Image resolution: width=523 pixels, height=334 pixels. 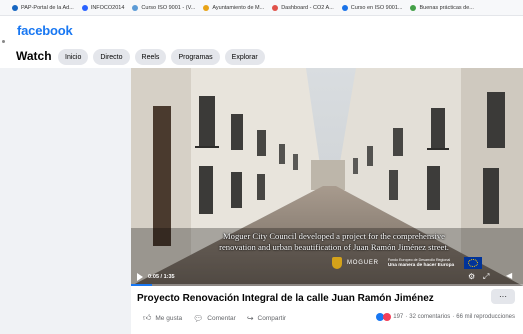 I want to click on video-time: 0:05 / 1:35, so click(x=161, y=277).